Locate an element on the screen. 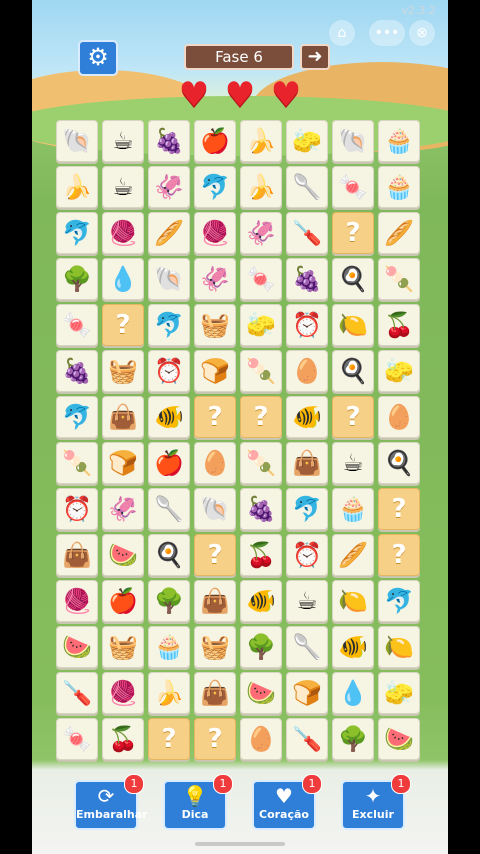 The width and height of the screenshot is (480, 854). settings-button: ⚙ is located at coordinates (98, 58).